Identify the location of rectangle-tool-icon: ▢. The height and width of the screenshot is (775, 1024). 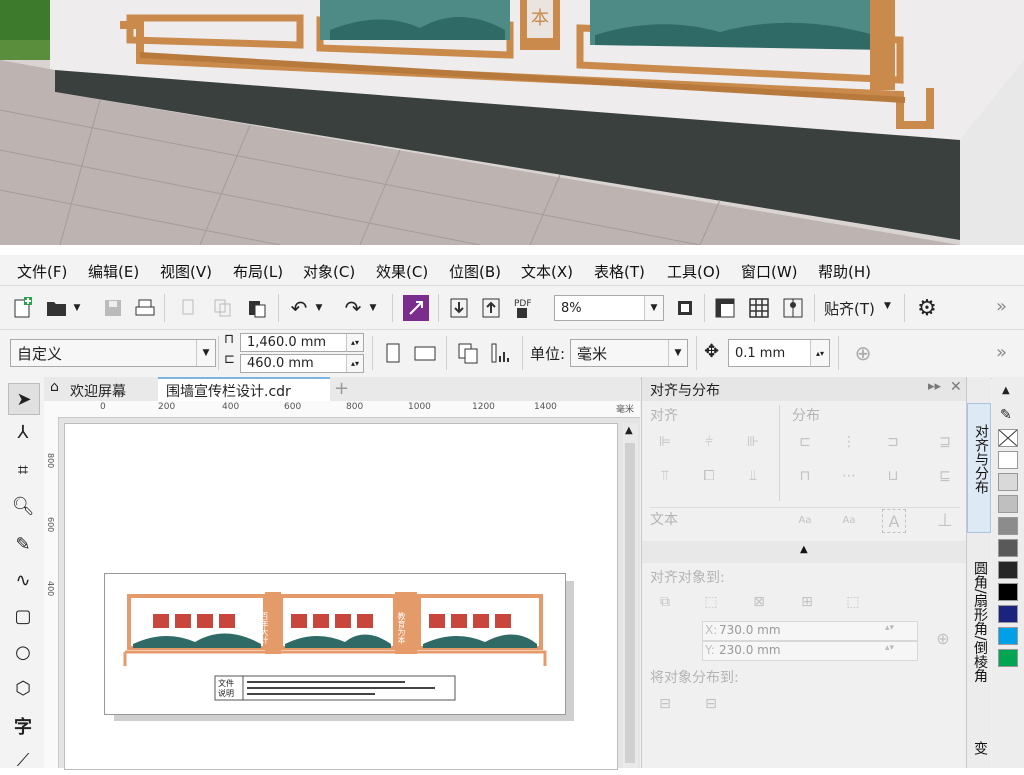
(23, 616).